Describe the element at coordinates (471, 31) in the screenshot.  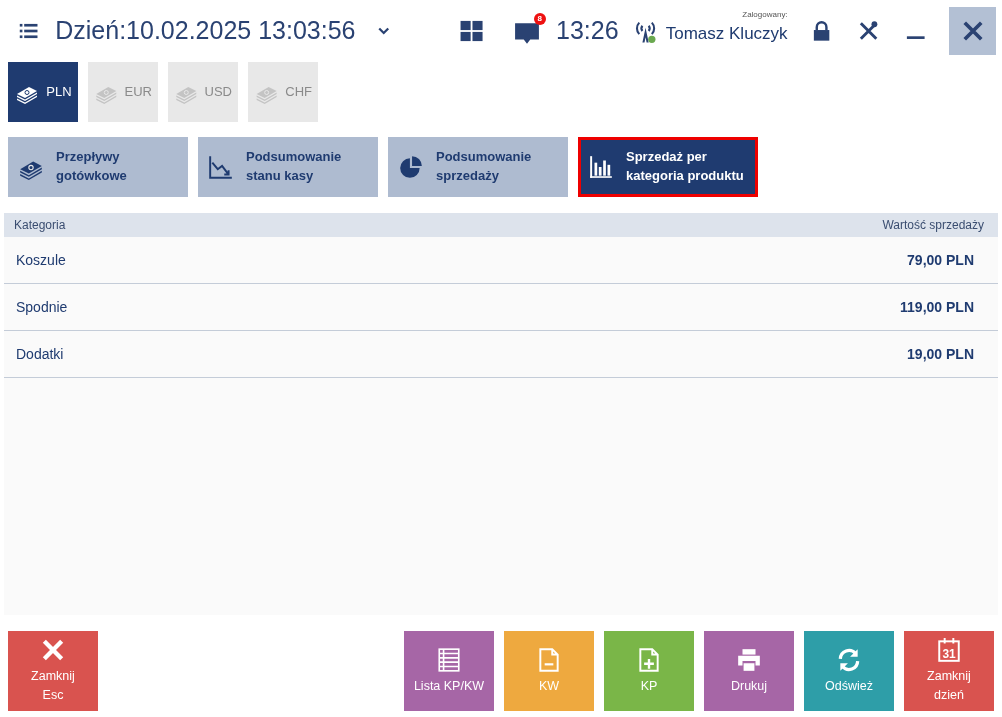
I see `grid-icon` at that location.